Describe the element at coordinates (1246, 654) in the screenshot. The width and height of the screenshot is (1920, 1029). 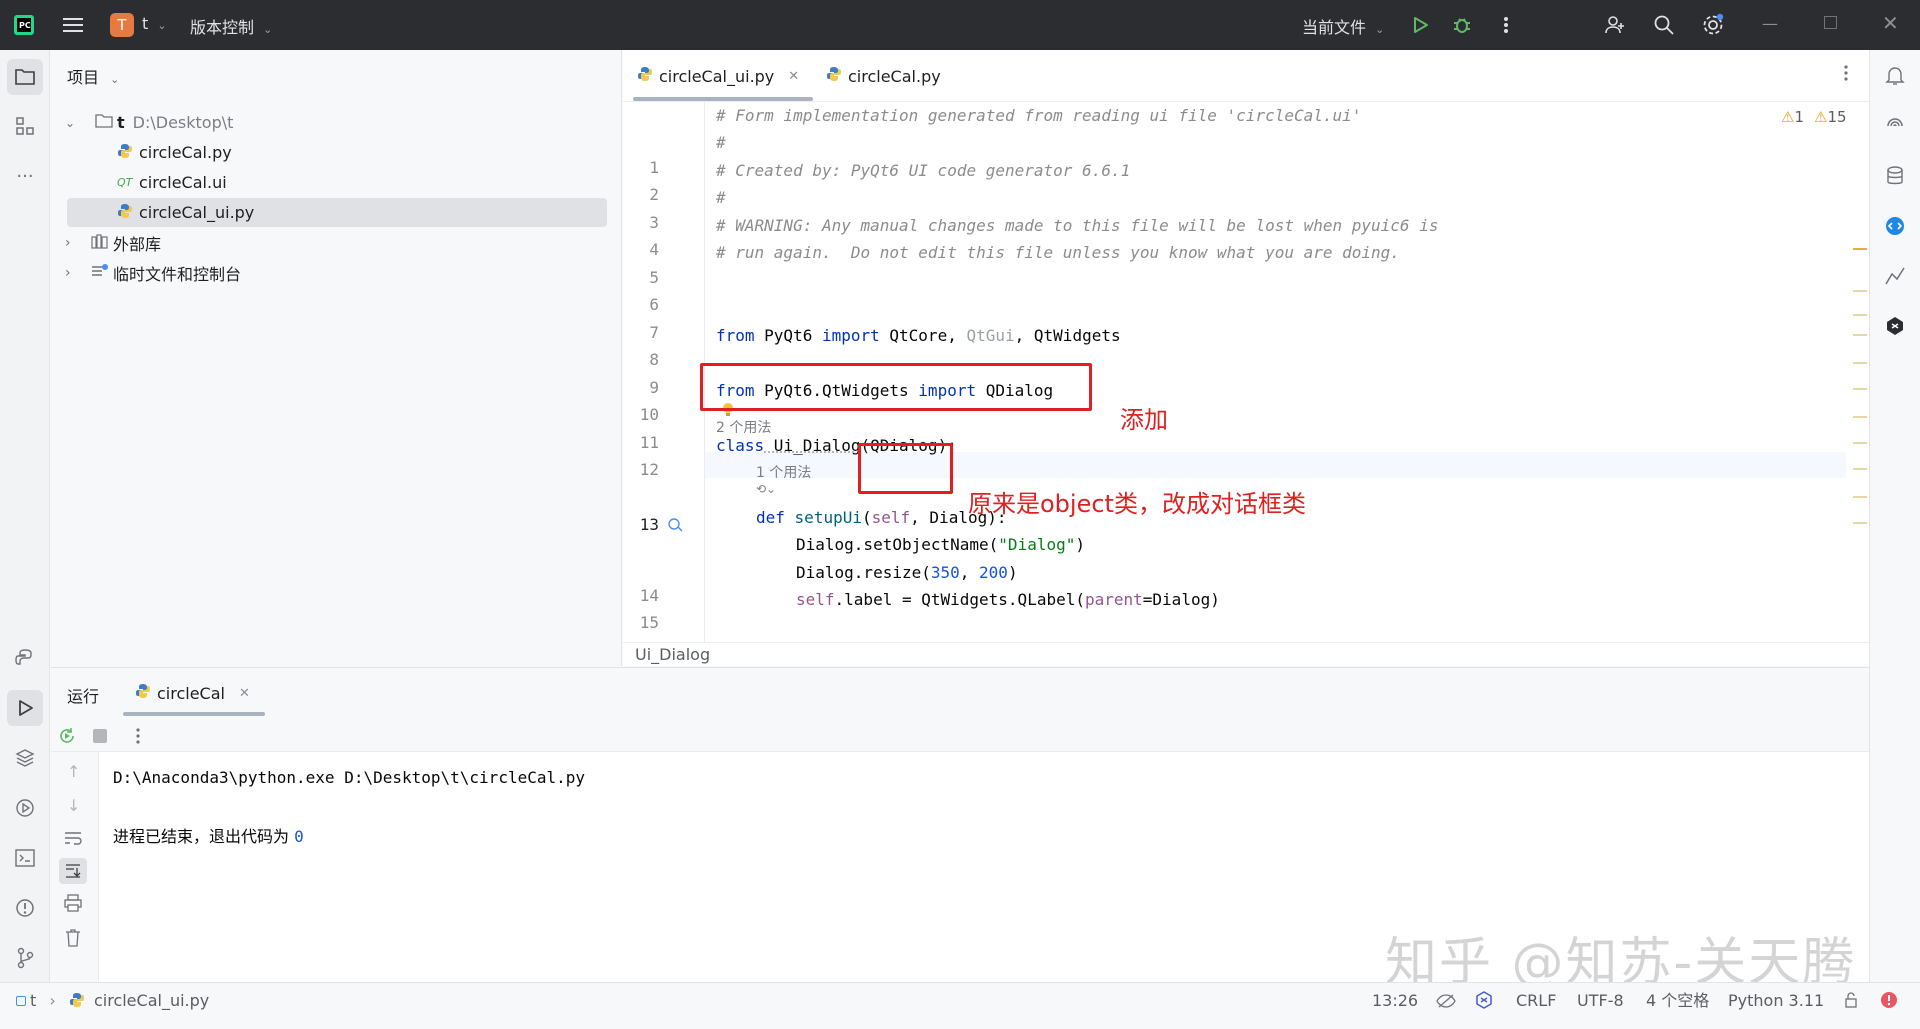
I see `editor-breadcrumb: Ui_Dialog` at that location.